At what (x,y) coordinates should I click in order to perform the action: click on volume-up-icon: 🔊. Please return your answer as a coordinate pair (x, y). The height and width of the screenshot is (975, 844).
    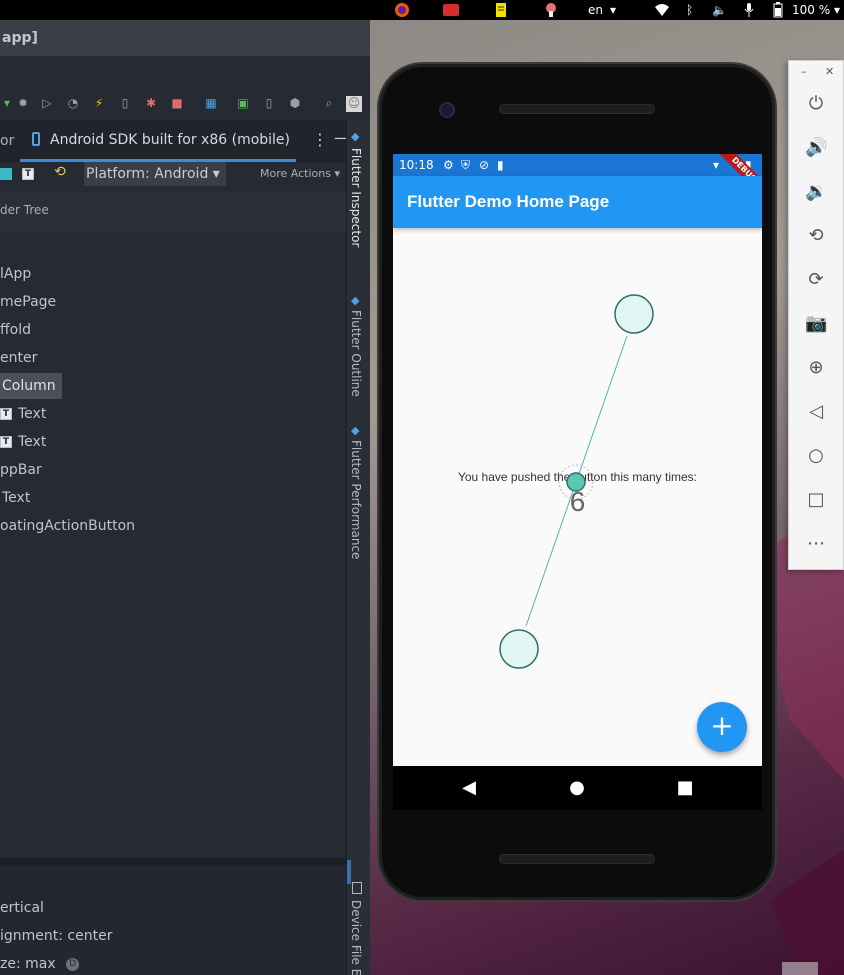
    Looking at the image, I should click on (816, 148).